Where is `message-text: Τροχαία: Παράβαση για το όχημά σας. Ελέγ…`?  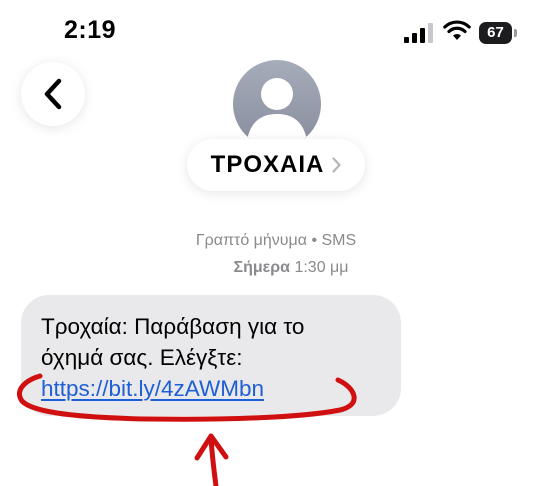
message-text: Τροχαία: Παράβαση για το όχημά σας. Ελέγ… is located at coordinates (173, 342).